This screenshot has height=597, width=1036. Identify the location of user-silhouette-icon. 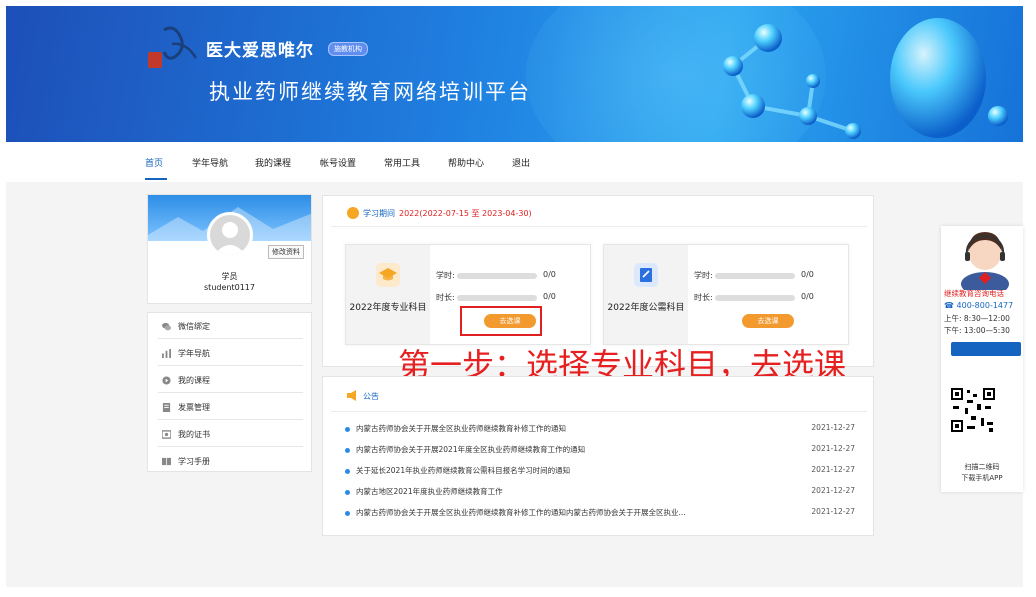
(230, 238).